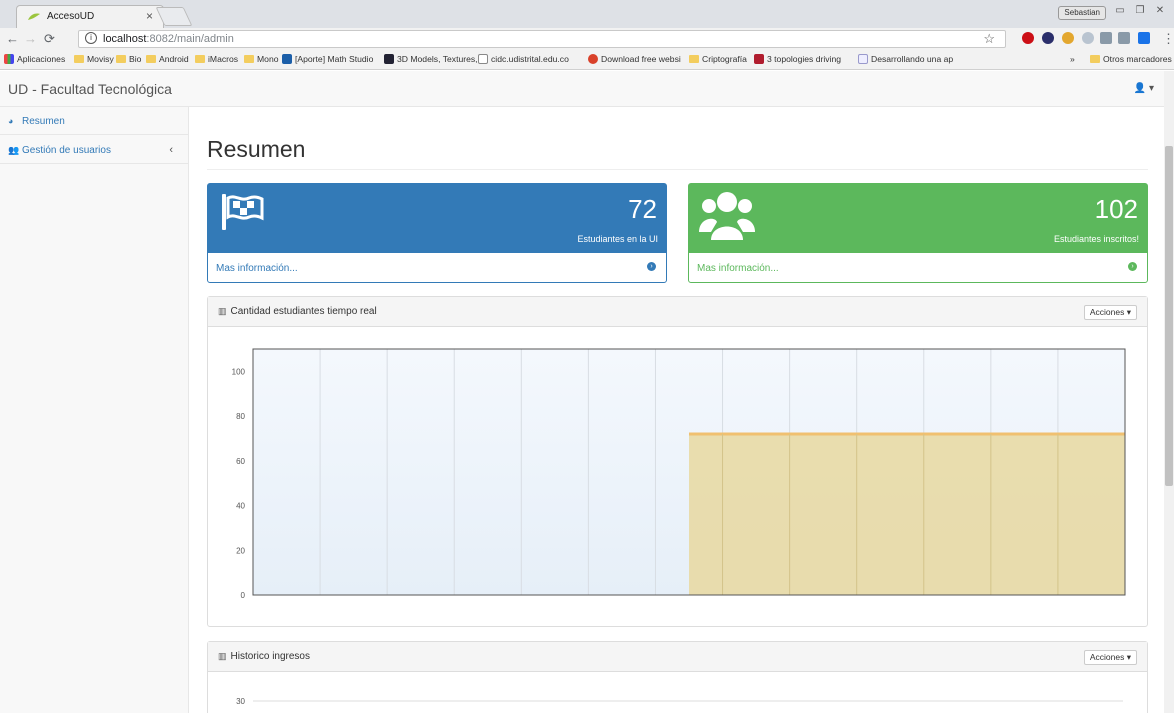 The image size is (1174, 713). I want to click on url-text: localhost:8082/main/admin, so click(168, 39).